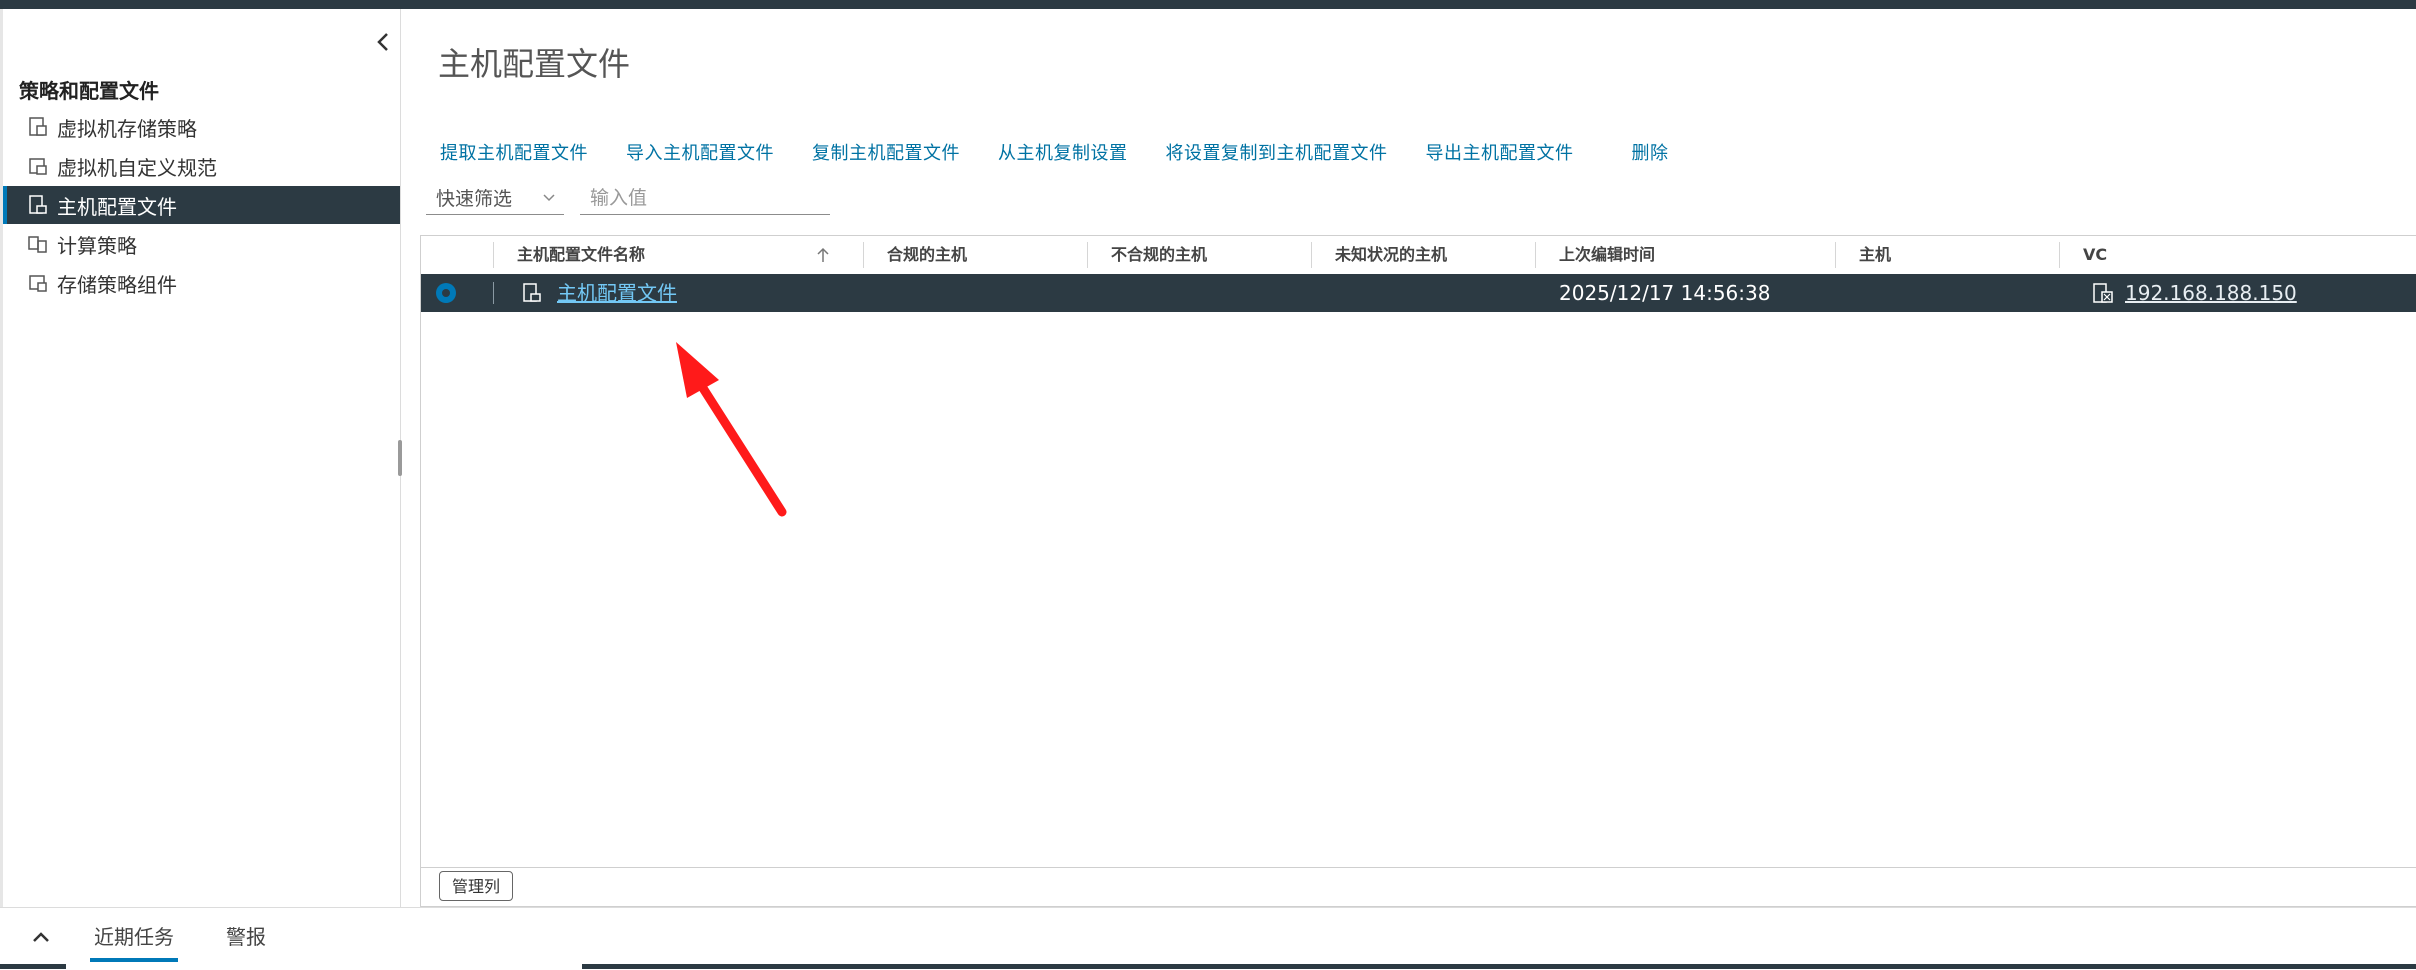 The width and height of the screenshot is (2416, 970). What do you see at coordinates (117, 284) in the screenshot?
I see `sidebar-item-label: 存储策略组件` at bounding box center [117, 284].